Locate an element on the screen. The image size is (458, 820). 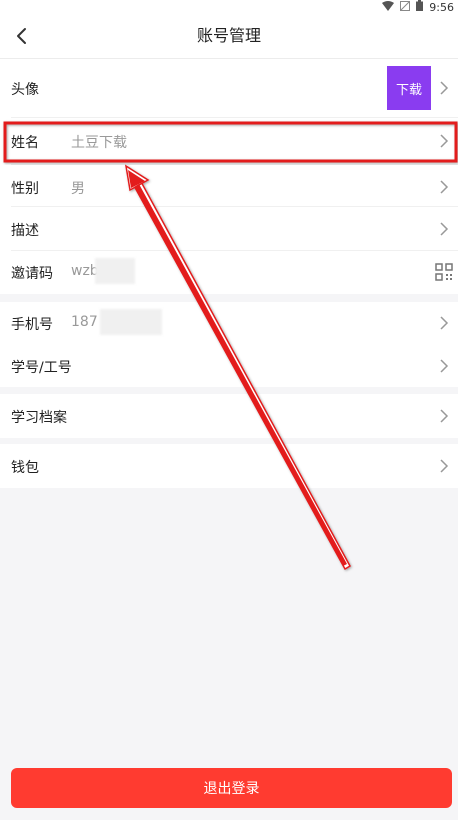
logout-button: 退出登录 is located at coordinates (231, 788).